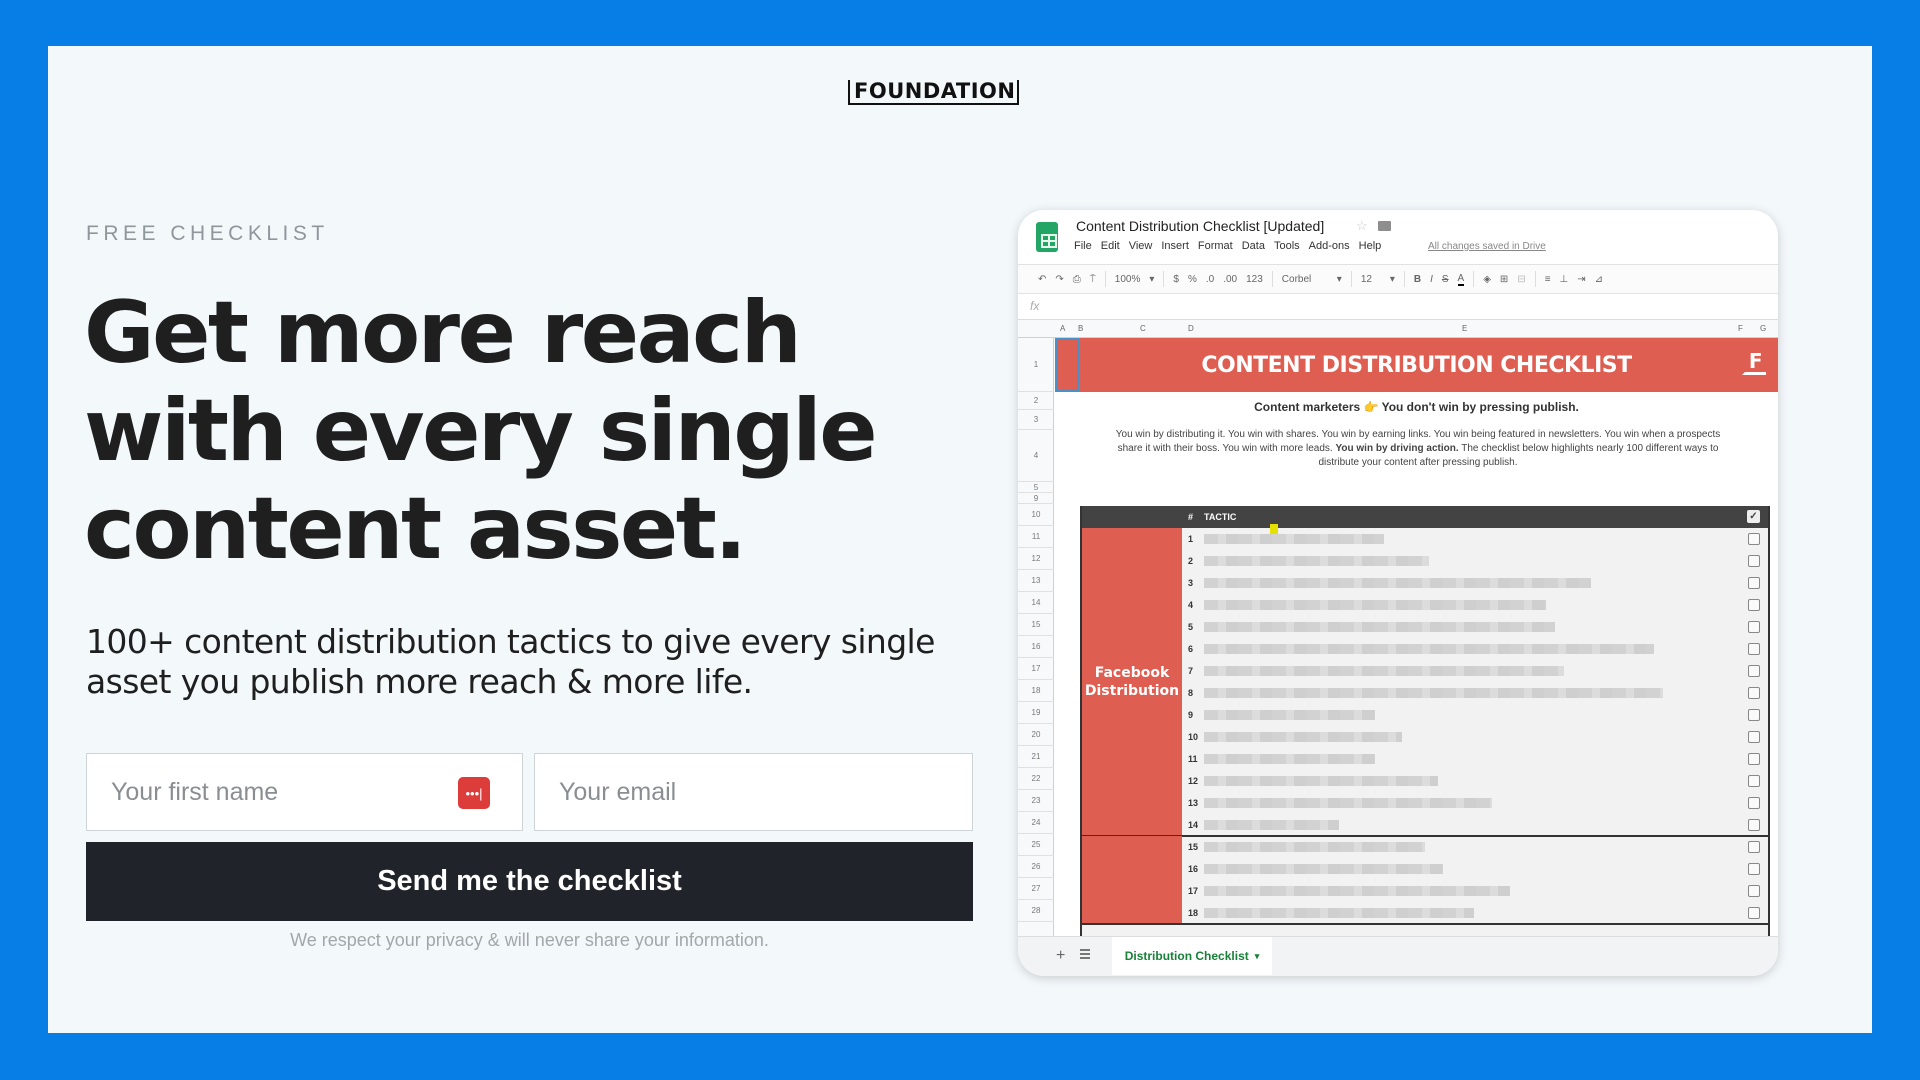 This screenshot has height=1080, width=1920. I want to click on menu-format: Format, so click(1215, 246).